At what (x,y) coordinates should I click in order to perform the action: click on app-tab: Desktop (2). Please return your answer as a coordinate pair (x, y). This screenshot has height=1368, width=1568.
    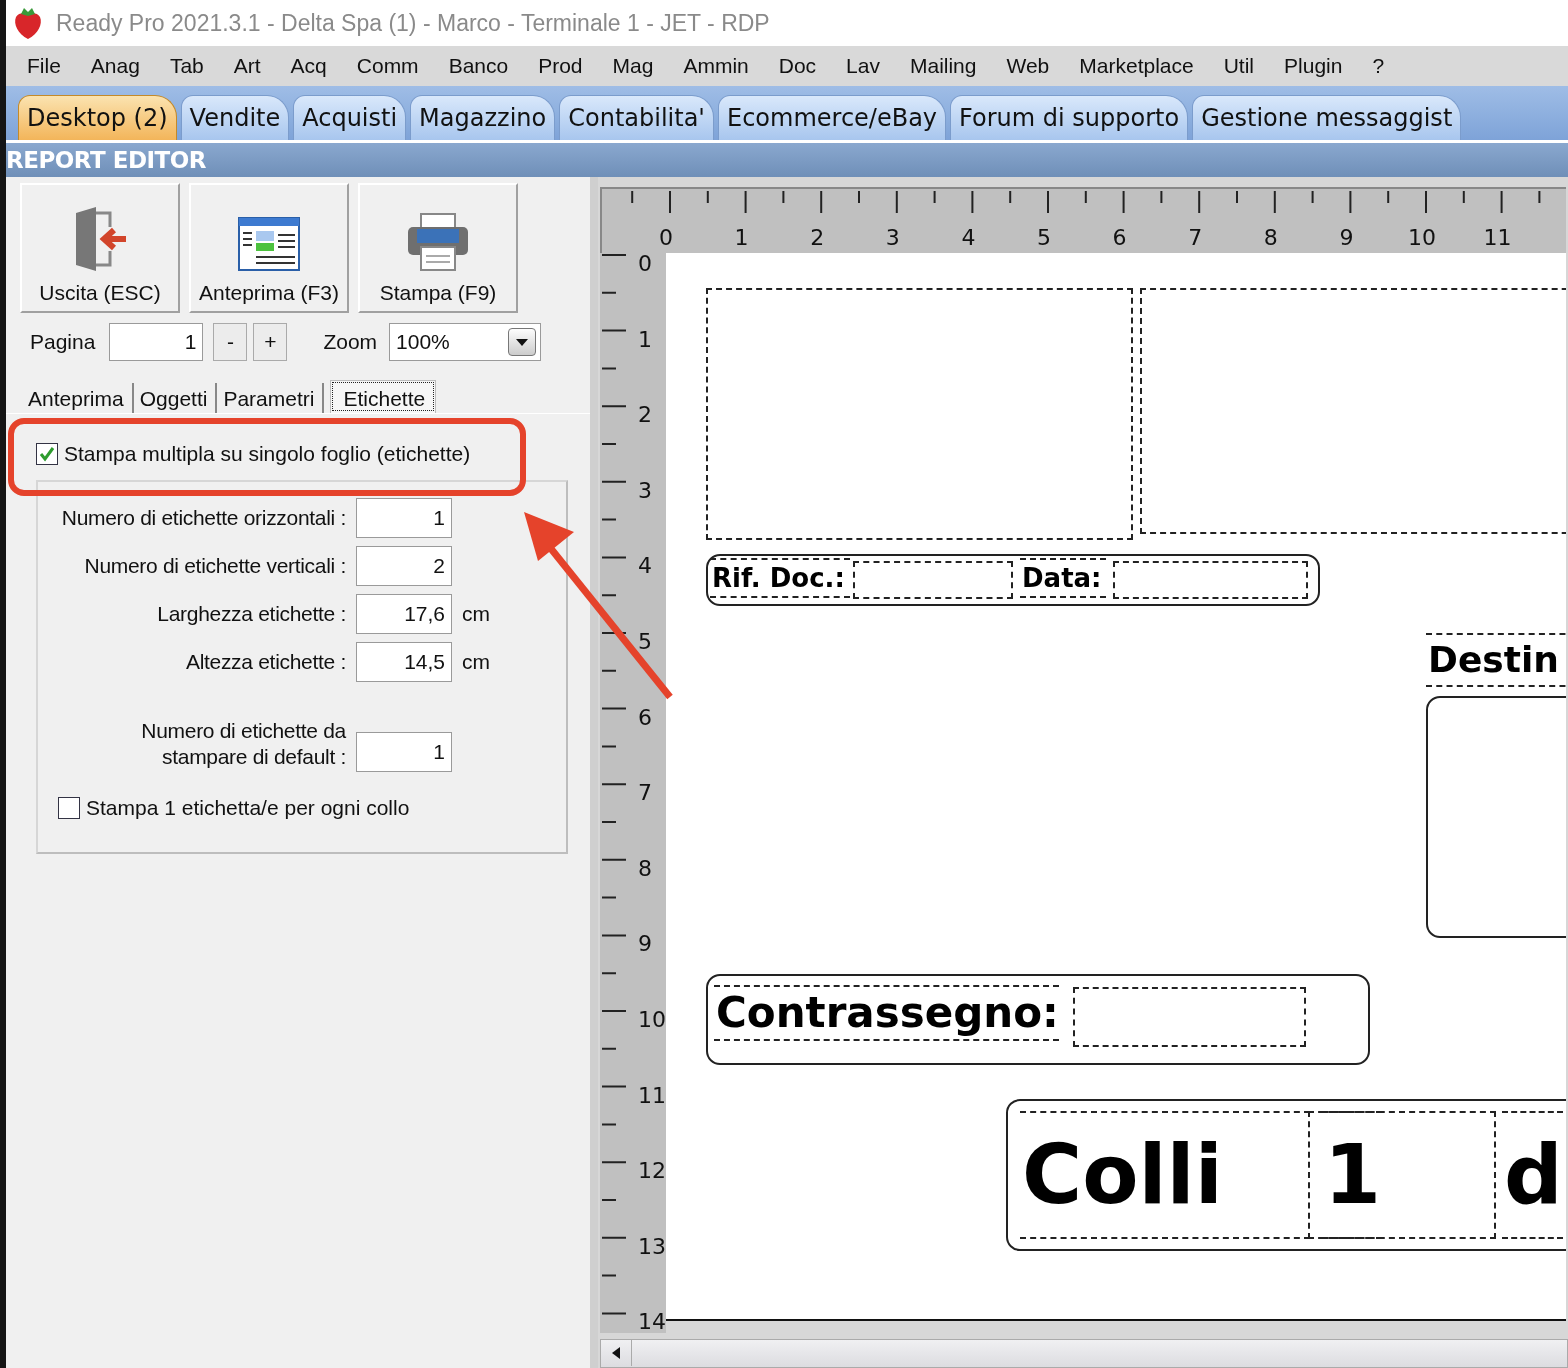
    Looking at the image, I should click on (97, 117).